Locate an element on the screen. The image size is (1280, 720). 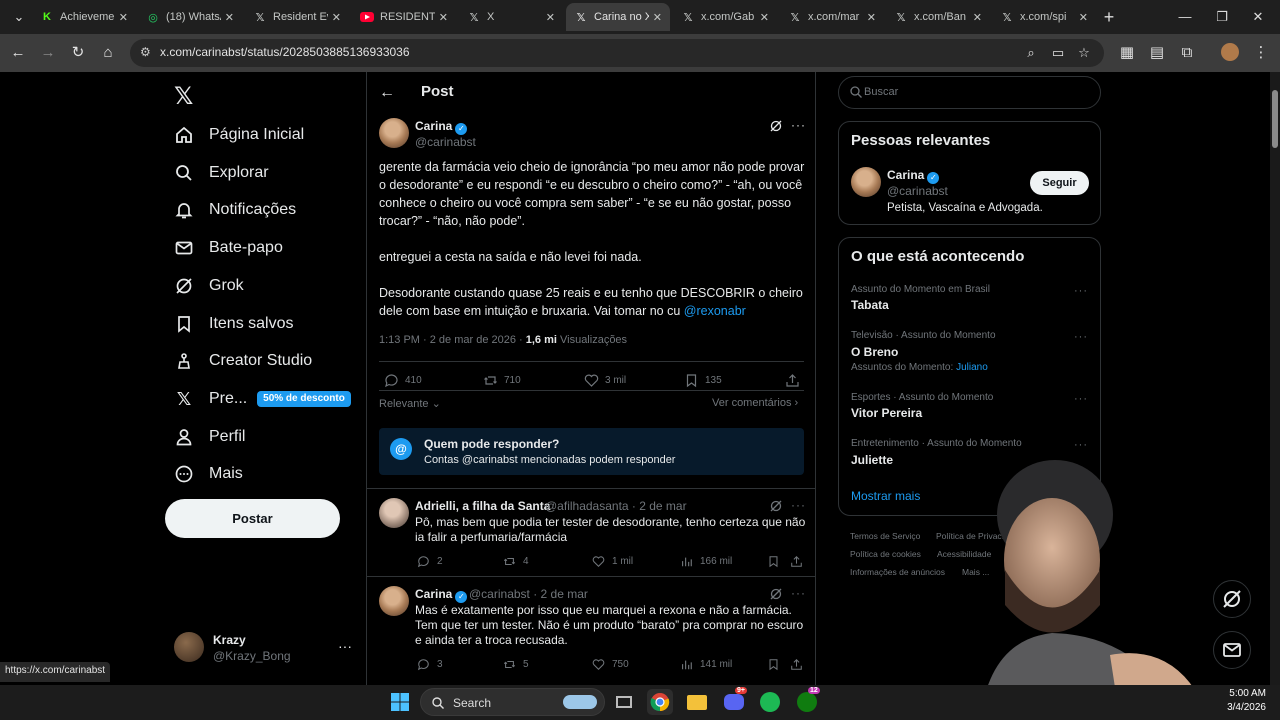
site-info-icon: ⚙ is located at coordinates (145, 52).